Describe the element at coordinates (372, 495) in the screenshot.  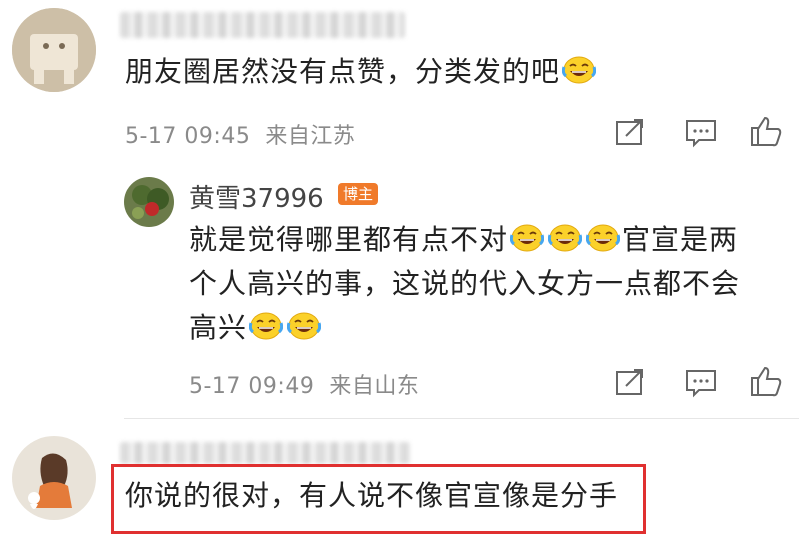
I see `comment-text: 你说的很对，有人说不像官宣像是分手` at that location.